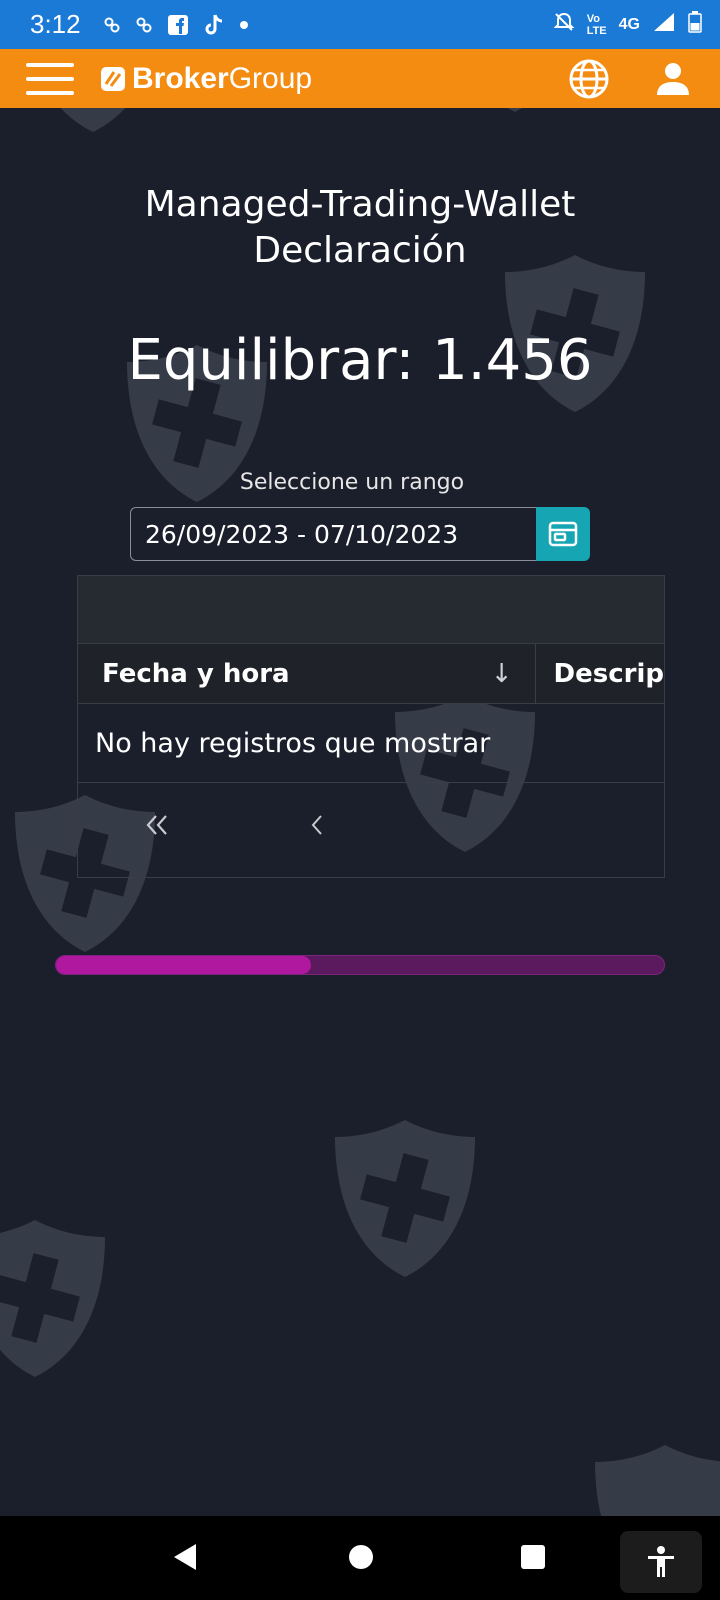 This screenshot has width=720, height=1600. I want to click on back-icon, so click(185, 1559).